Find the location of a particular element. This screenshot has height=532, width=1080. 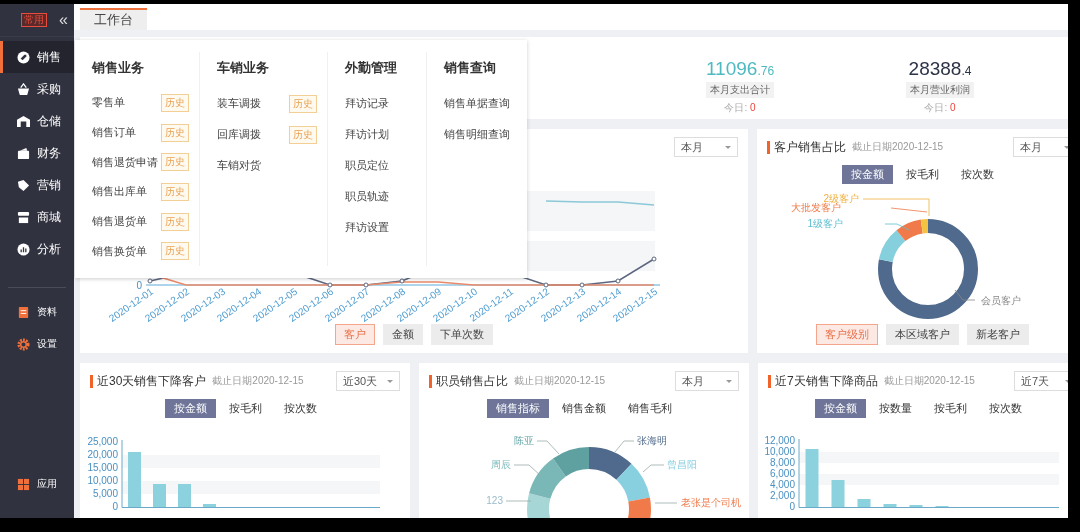

stat-label: 本月营业利润 is located at coordinates (940, 90).